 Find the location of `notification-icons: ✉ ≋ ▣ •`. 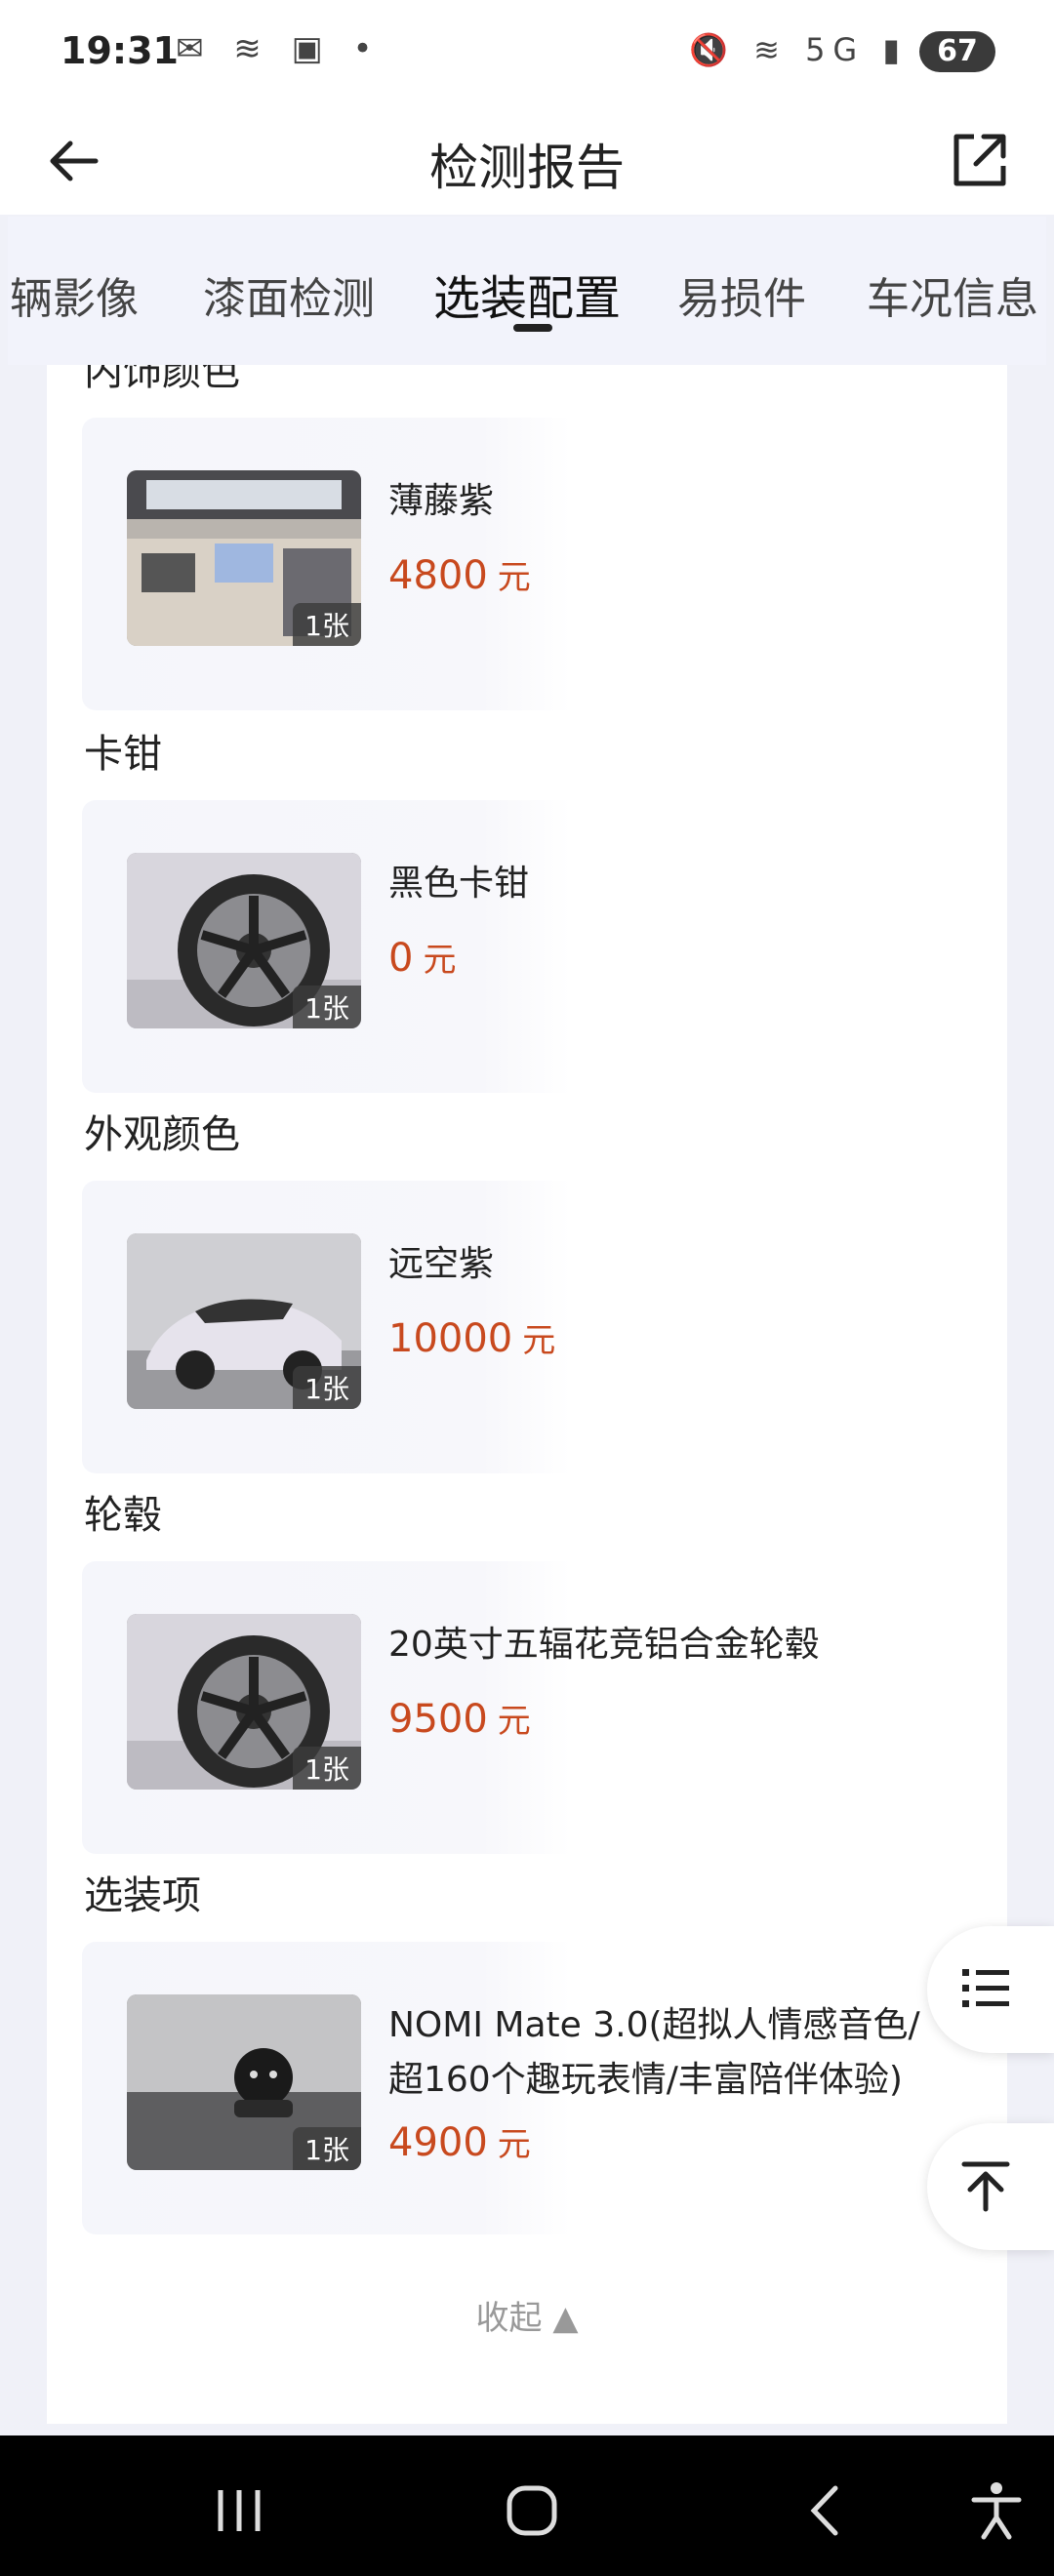

notification-icons: ✉ ≋ ▣ • is located at coordinates (279, 48).